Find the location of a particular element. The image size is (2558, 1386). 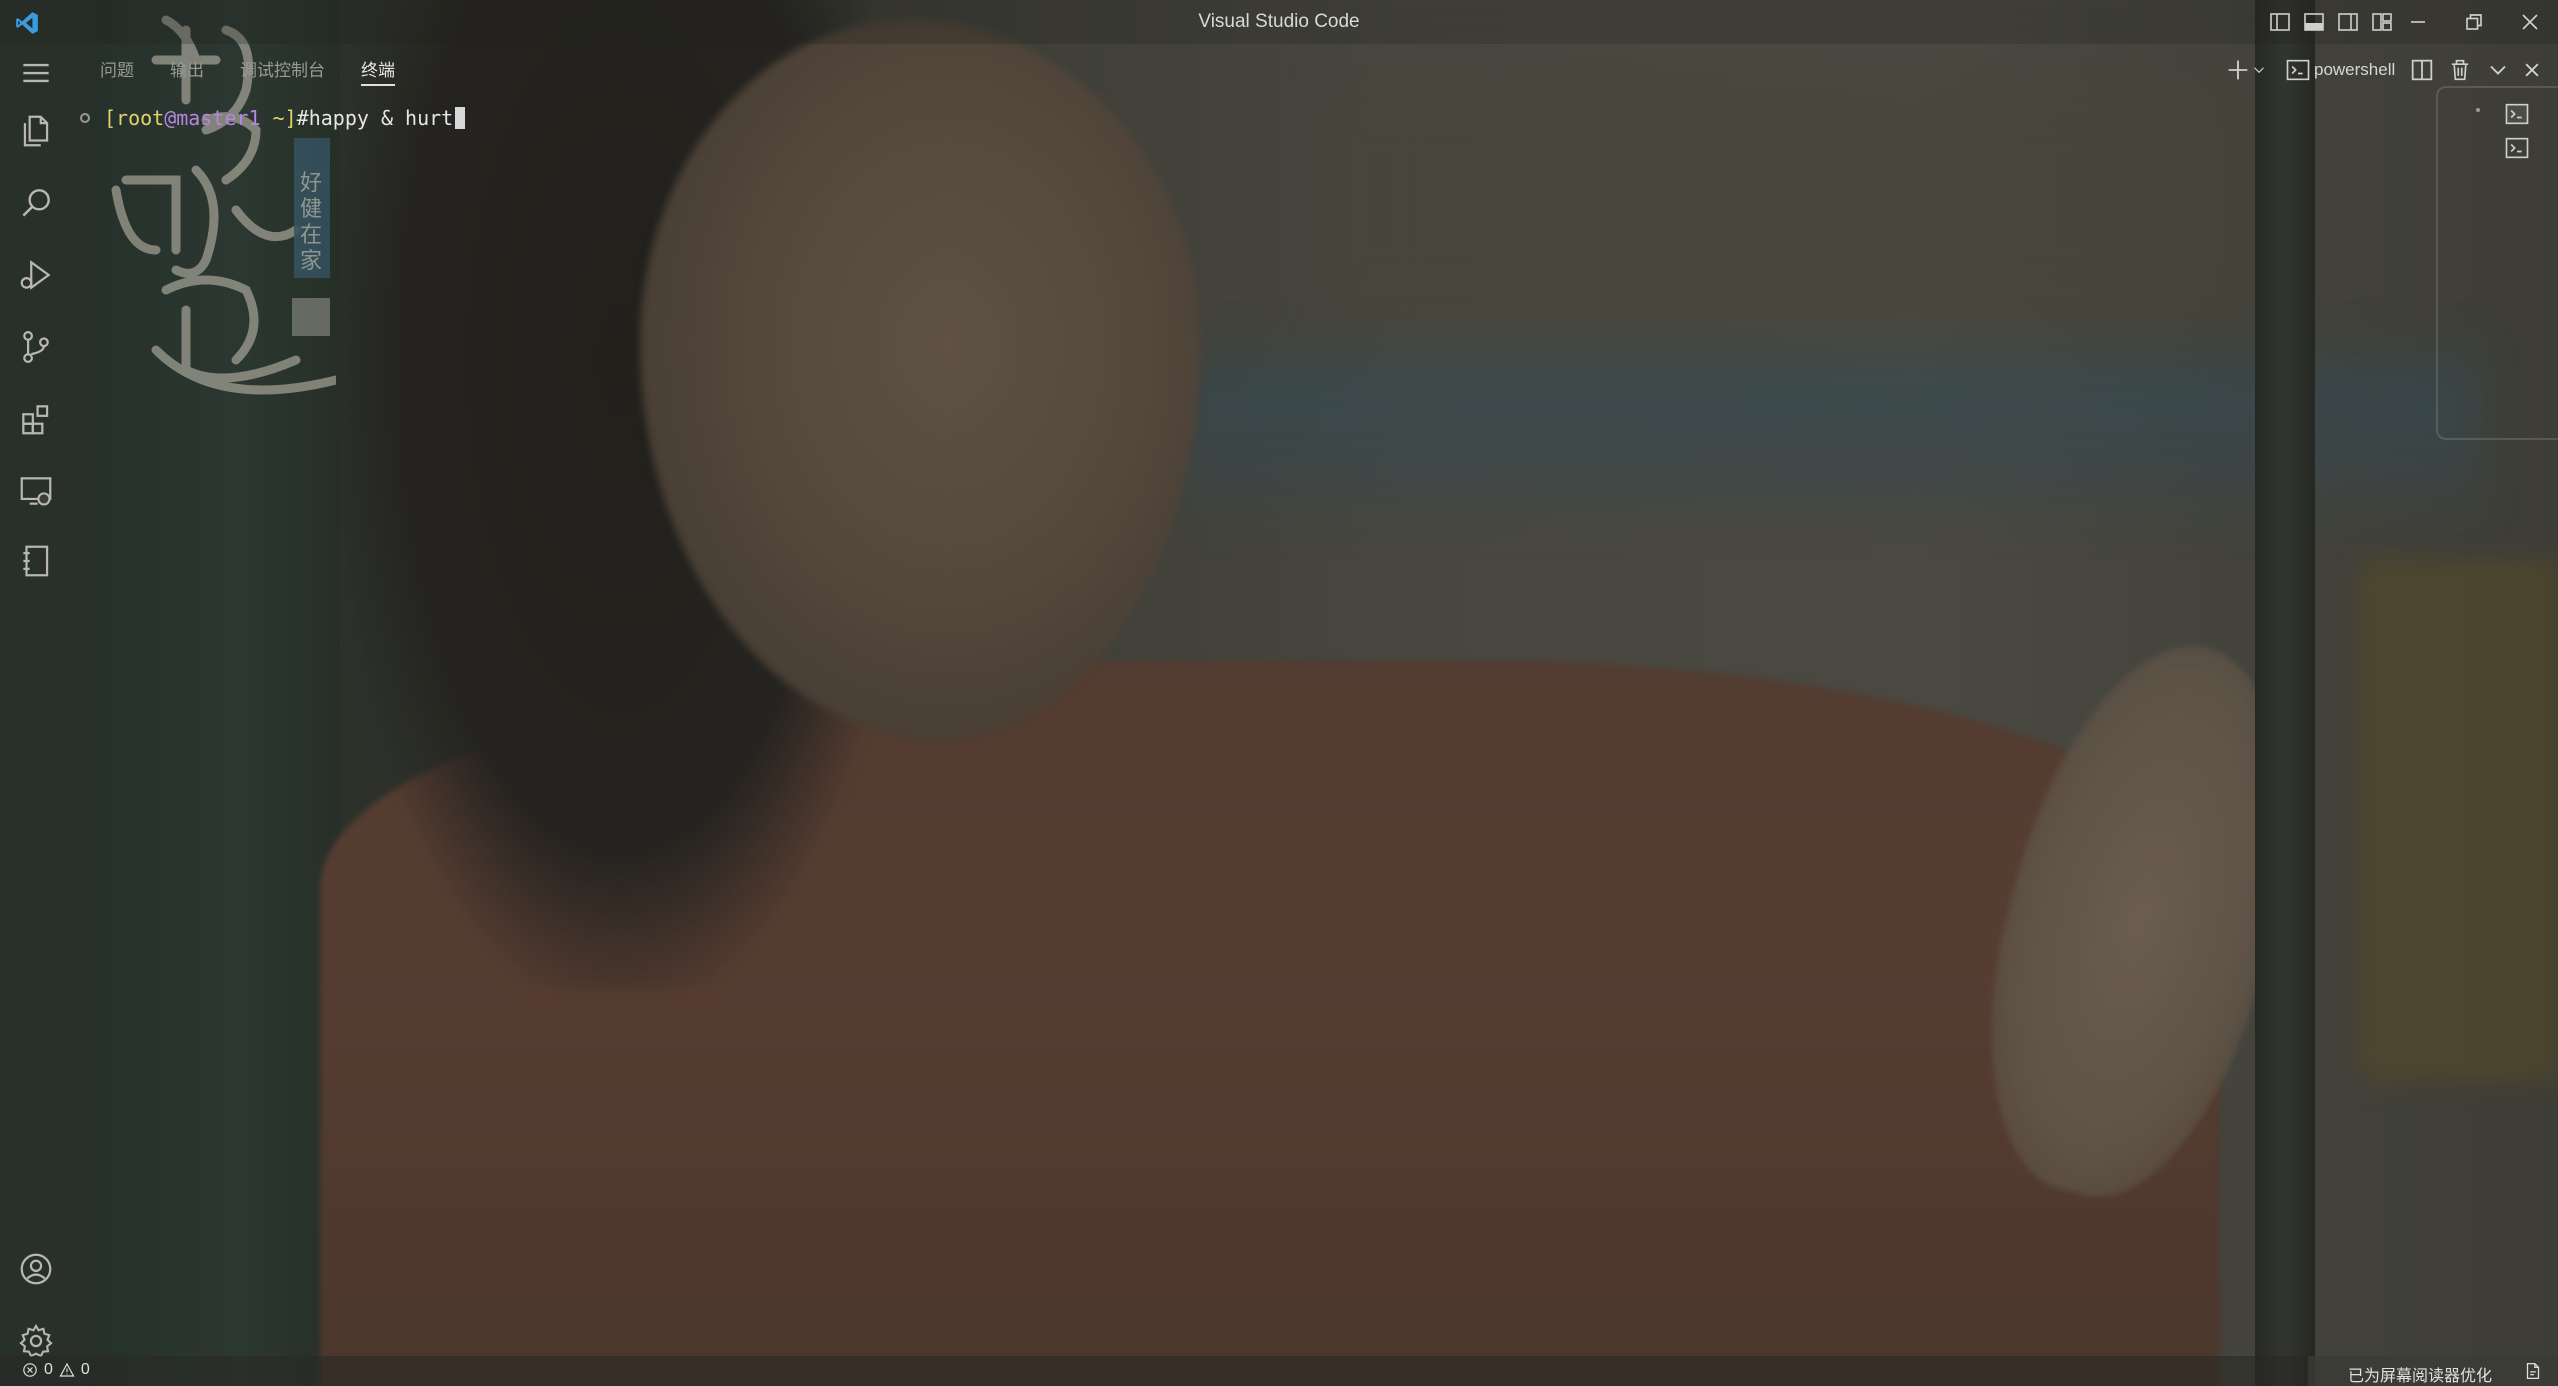

warning-icon is located at coordinates (67, 1369).